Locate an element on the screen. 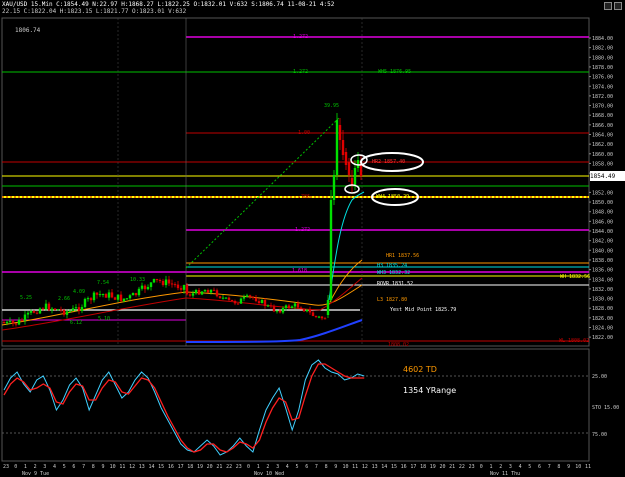  price-axis-label: 1850.00 is located at coordinates (602, 203).